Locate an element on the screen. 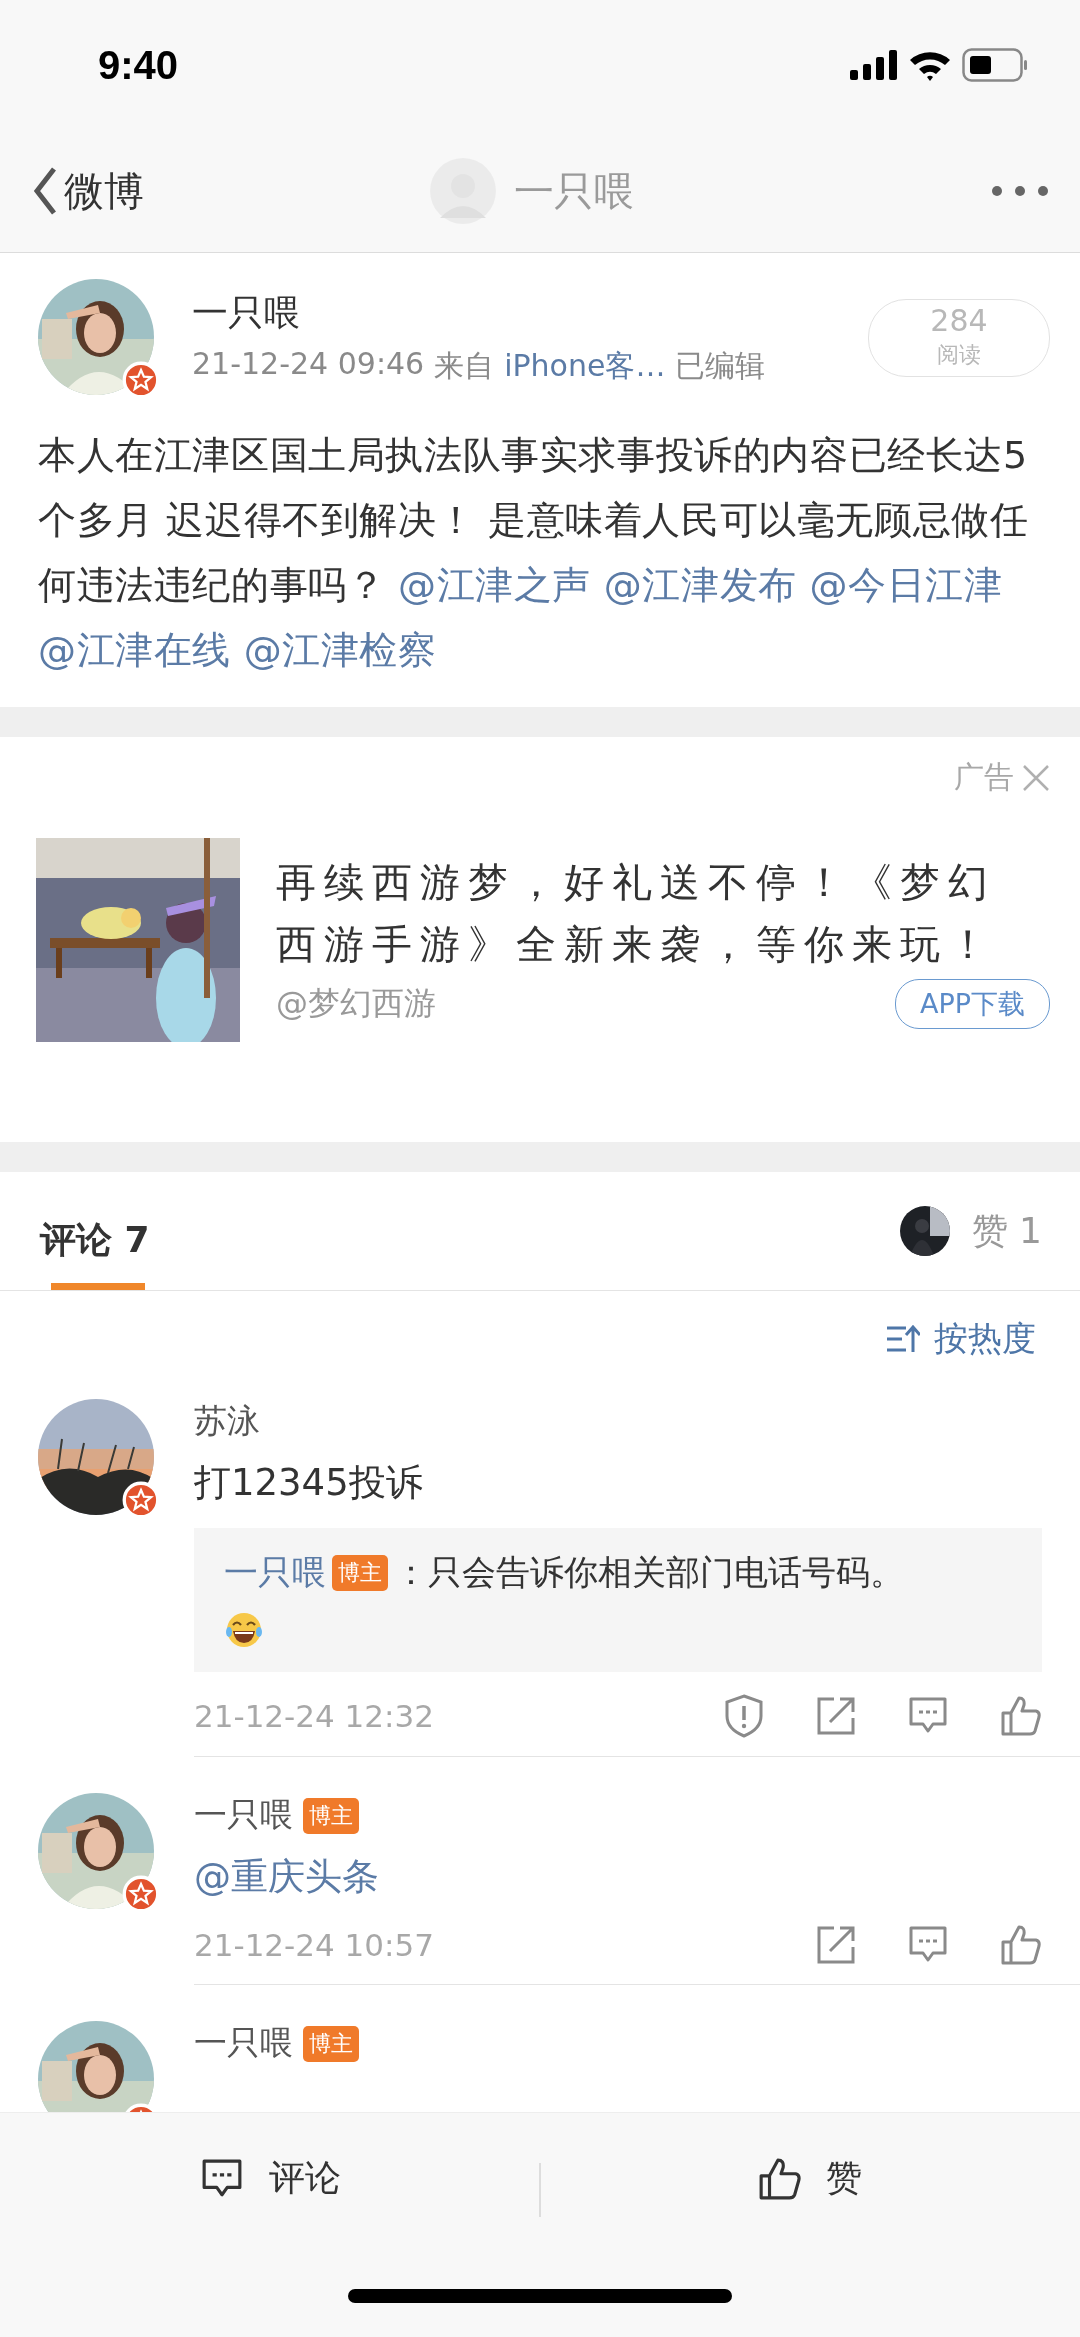  read-count-badge: 284 阅读 is located at coordinates (959, 338).